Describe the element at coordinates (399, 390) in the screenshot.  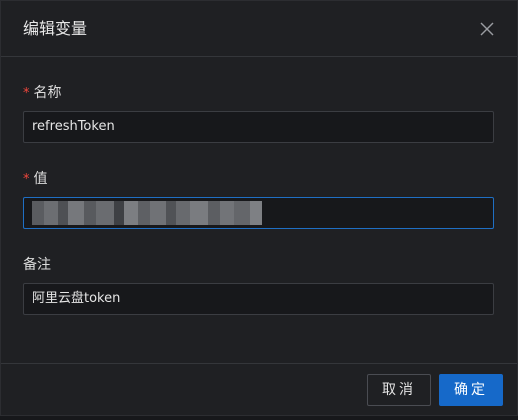
I see `cancel-button: 取消` at that location.